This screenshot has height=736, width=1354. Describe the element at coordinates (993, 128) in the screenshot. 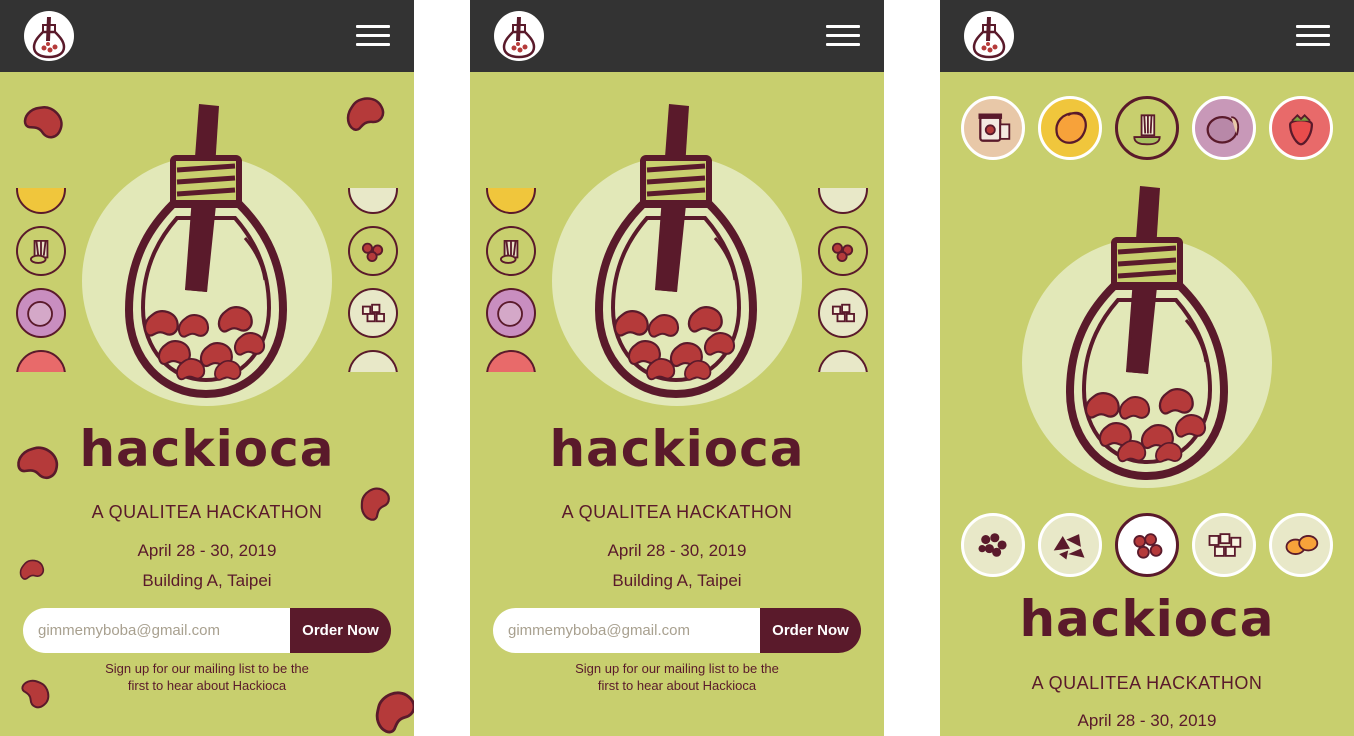

I see `jam-jar-icon` at that location.